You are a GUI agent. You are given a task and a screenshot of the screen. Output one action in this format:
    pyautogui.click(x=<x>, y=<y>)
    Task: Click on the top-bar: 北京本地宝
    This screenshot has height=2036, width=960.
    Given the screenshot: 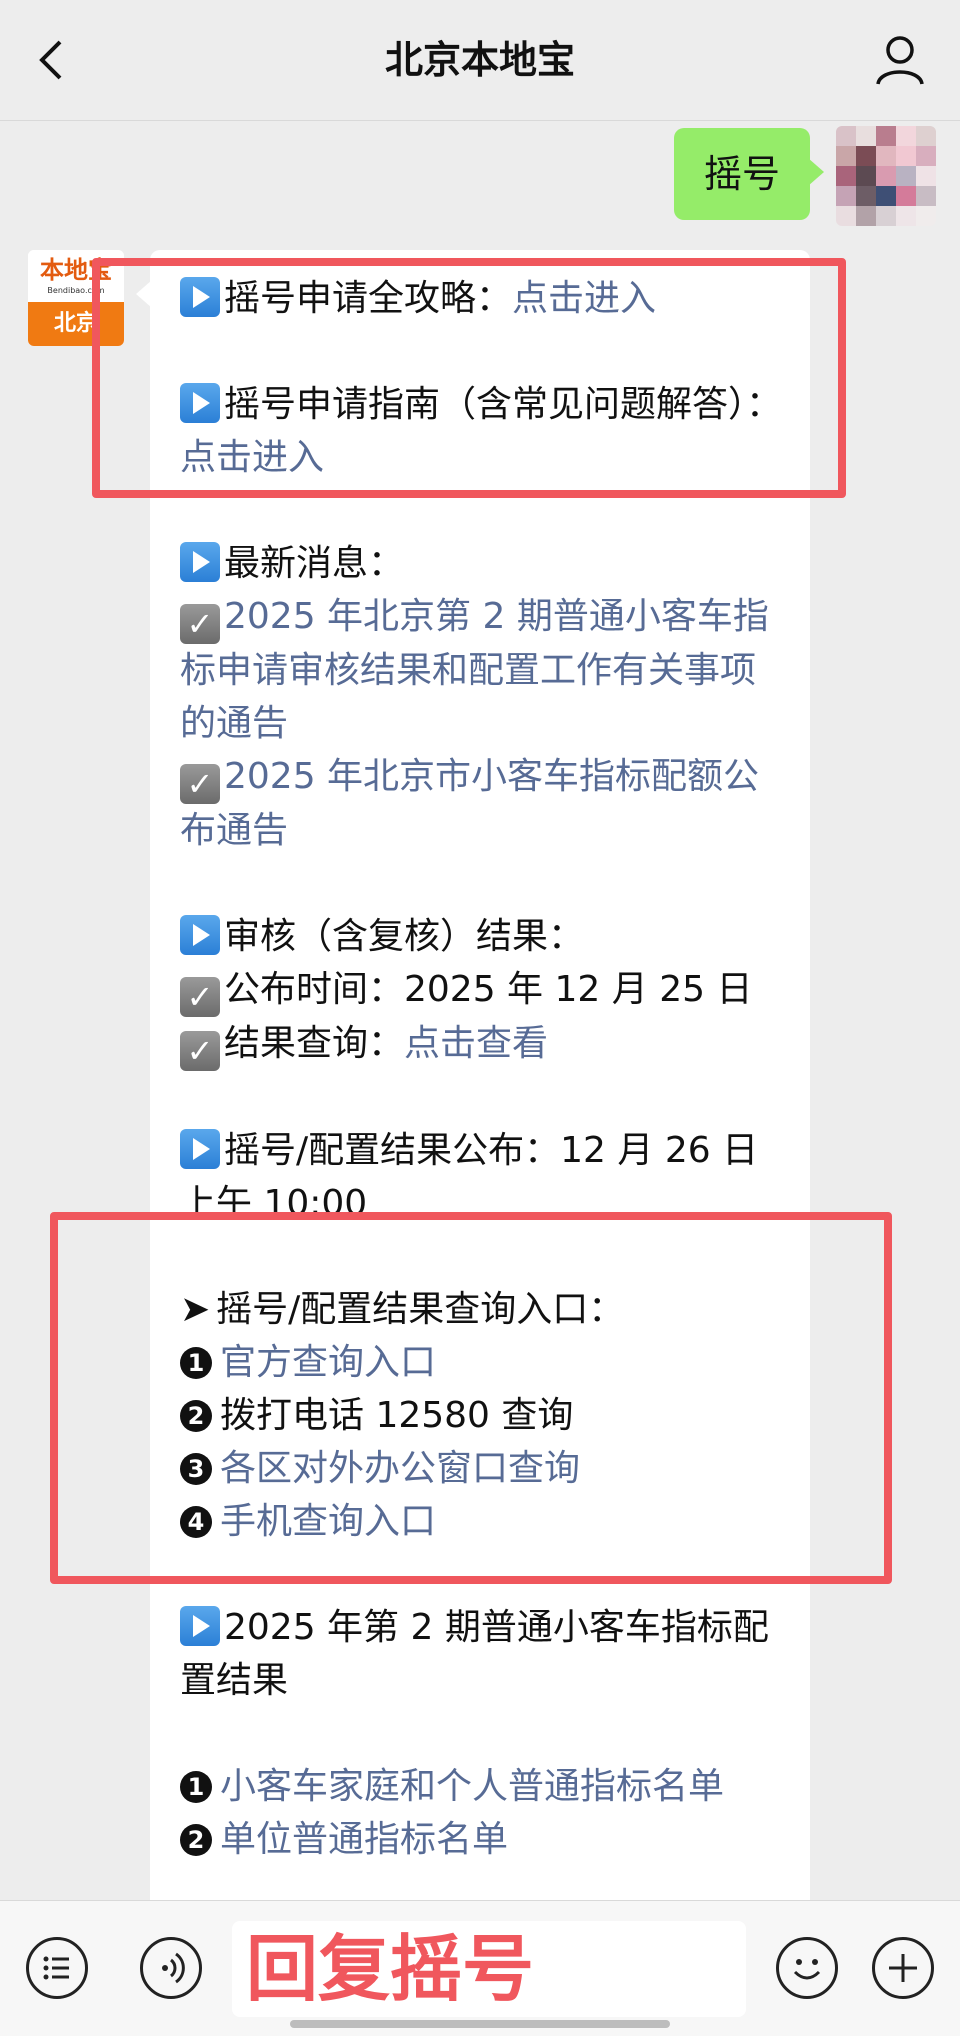 What is the action you would take?
    pyautogui.click(x=480, y=60)
    